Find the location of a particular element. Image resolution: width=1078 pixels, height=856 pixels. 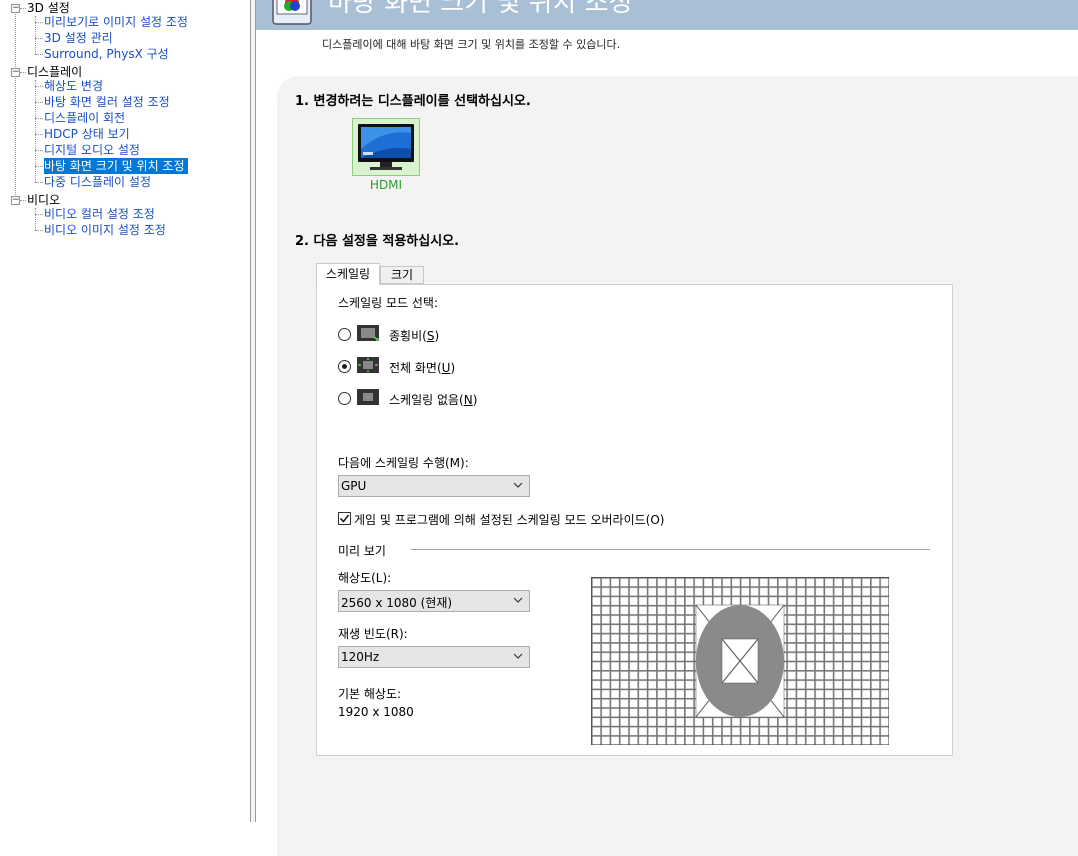

checkmark-icon is located at coordinates (344, 518).